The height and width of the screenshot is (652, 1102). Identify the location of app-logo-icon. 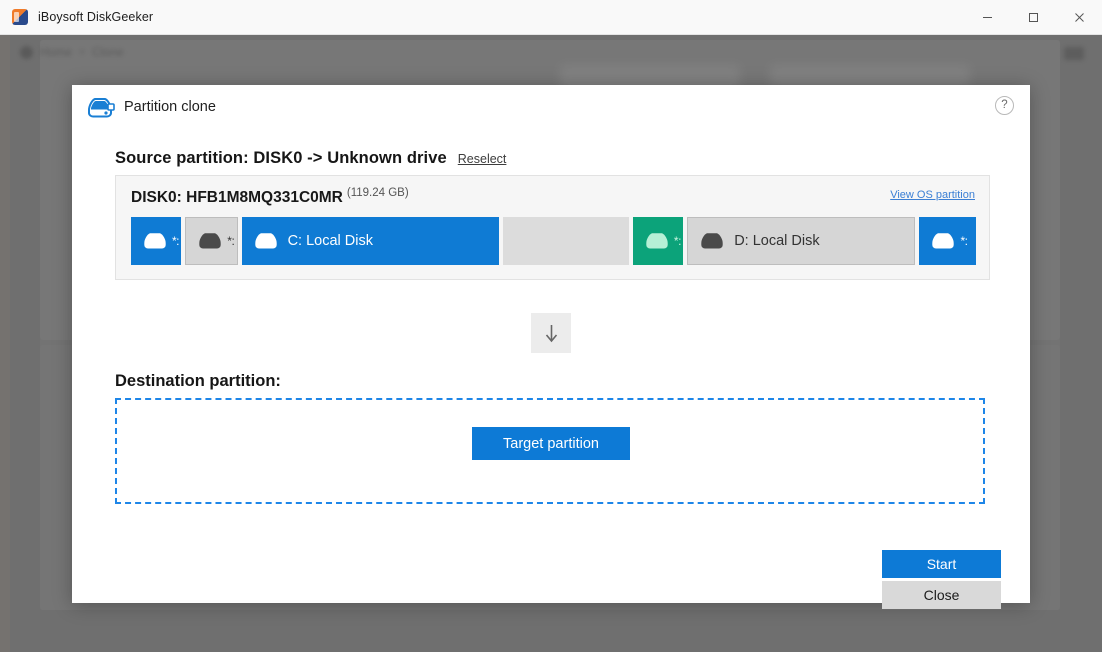
(20, 17).